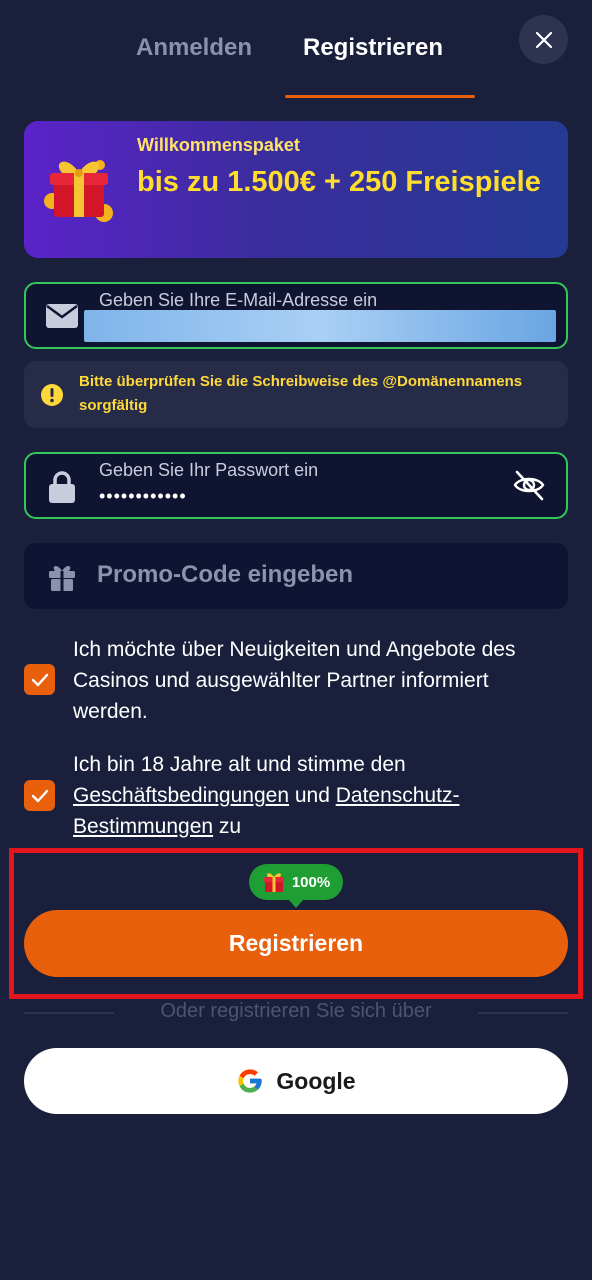 The width and height of the screenshot is (592, 1280). I want to click on google-signup-button: Google, so click(296, 1081).